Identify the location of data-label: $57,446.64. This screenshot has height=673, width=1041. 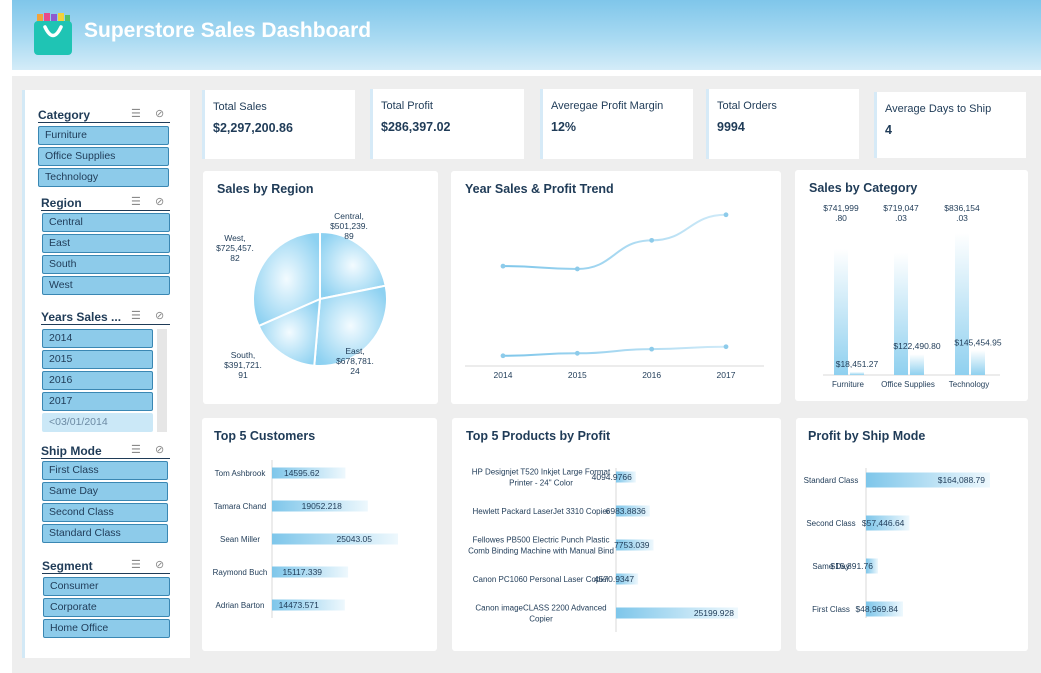
(883, 523).